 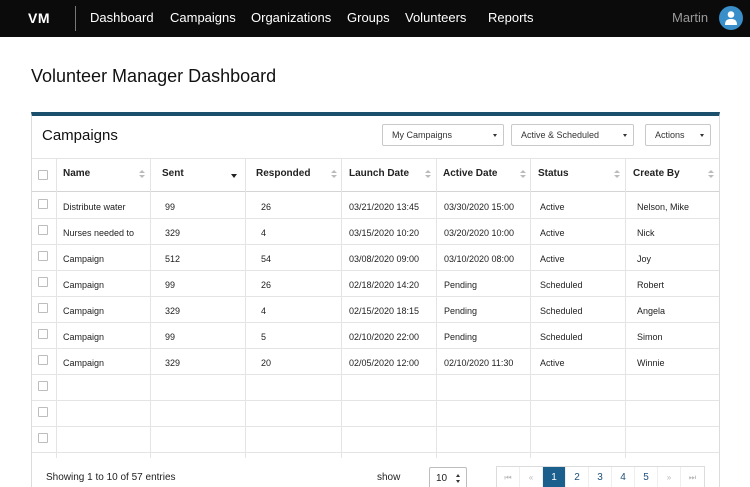 What do you see at coordinates (173, 233) in the screenshot?
I see `table-cell: 329` at bounding box center [173, 233].